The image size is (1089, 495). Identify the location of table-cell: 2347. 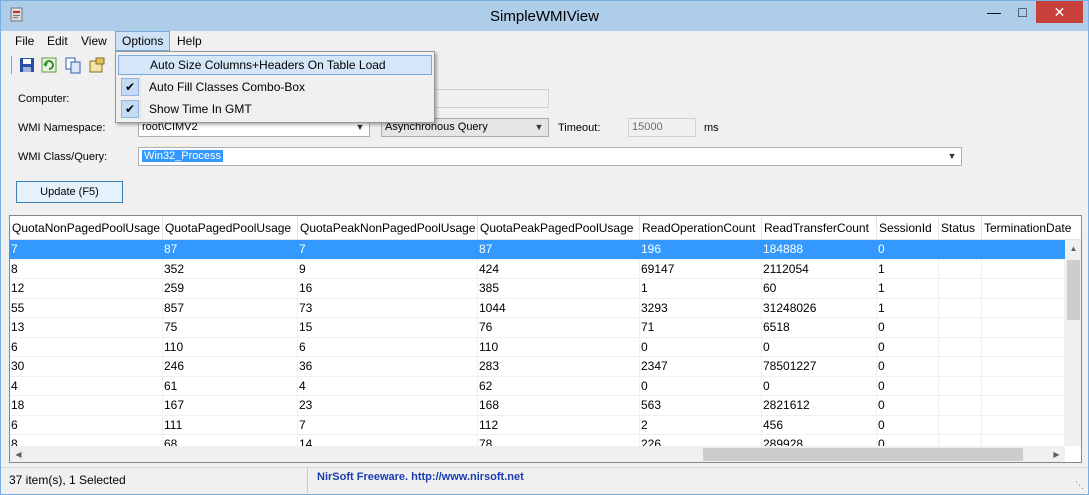
(701, 366).